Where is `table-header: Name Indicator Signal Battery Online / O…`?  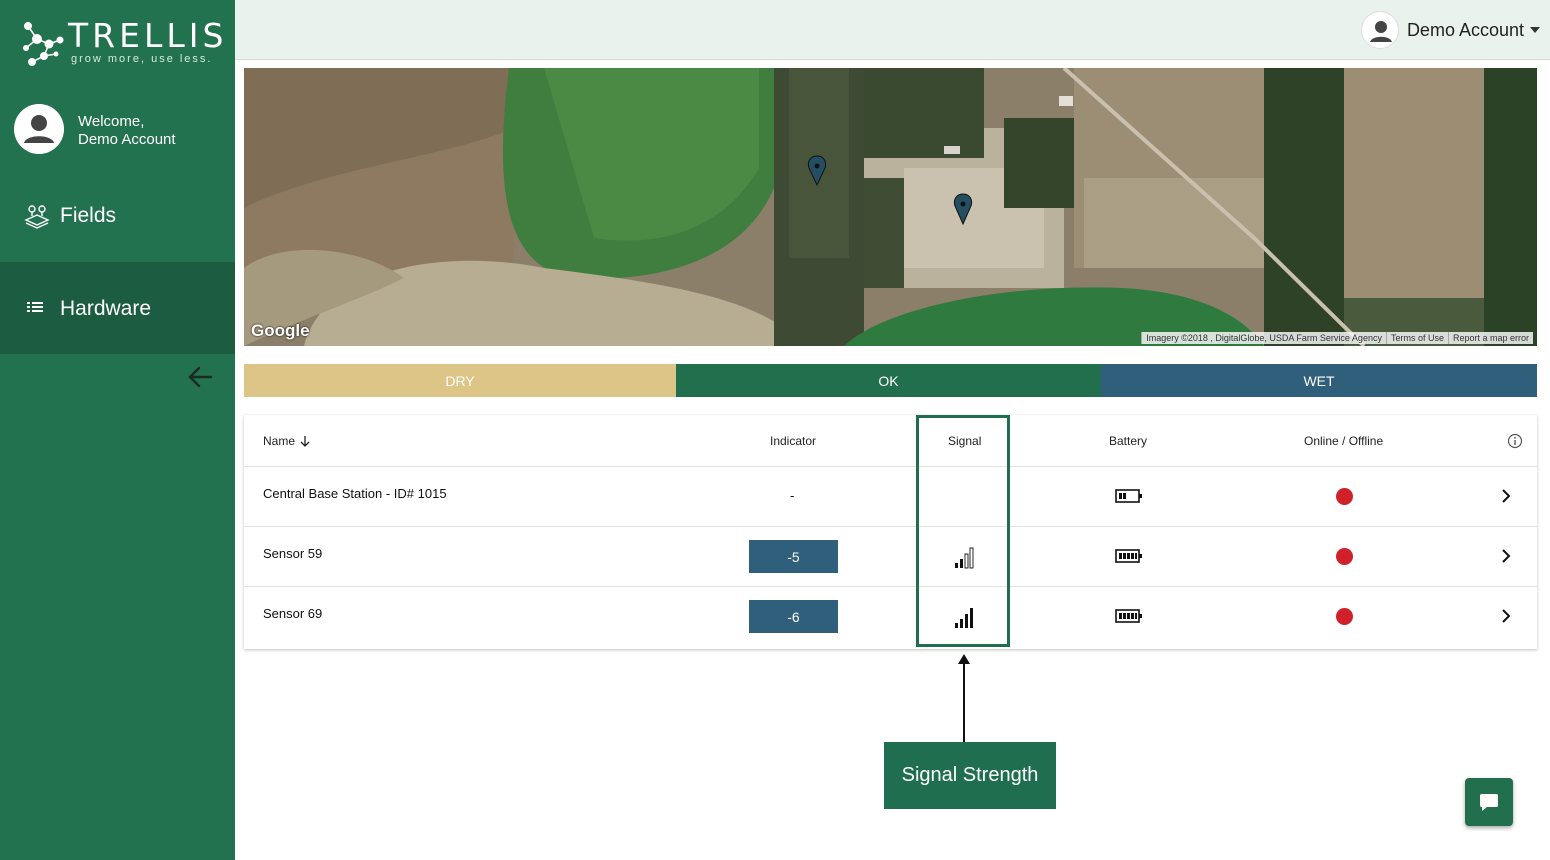
table-header: Name Indicator Signal Battery Online / O… is located at coordinates (890, 441).